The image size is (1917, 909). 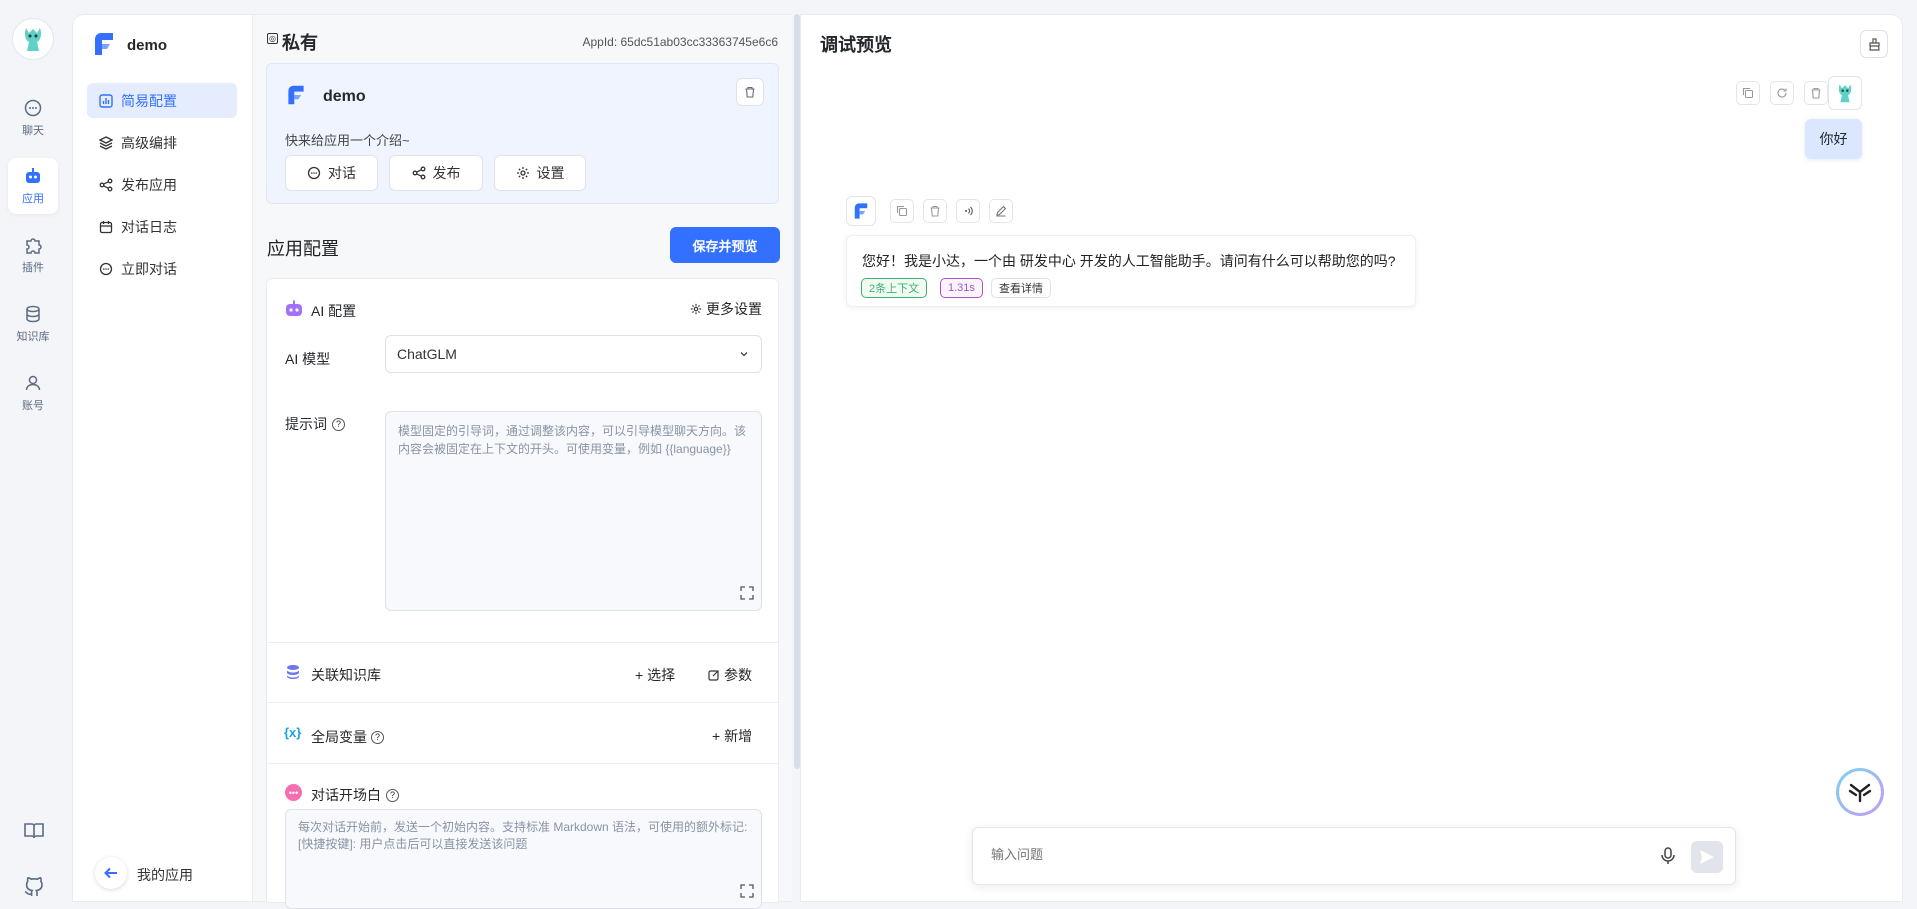 What do you see at coordinates (522, 133) in the screenshot?
I see `app-info-card: demo 快来给应用一个介绍~ 对话 发布 设置` at bounding box center [522, 133].